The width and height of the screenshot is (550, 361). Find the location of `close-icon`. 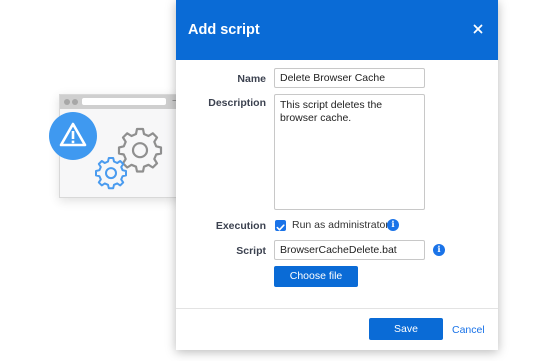

close-icon is located at coordinates (478, 29).